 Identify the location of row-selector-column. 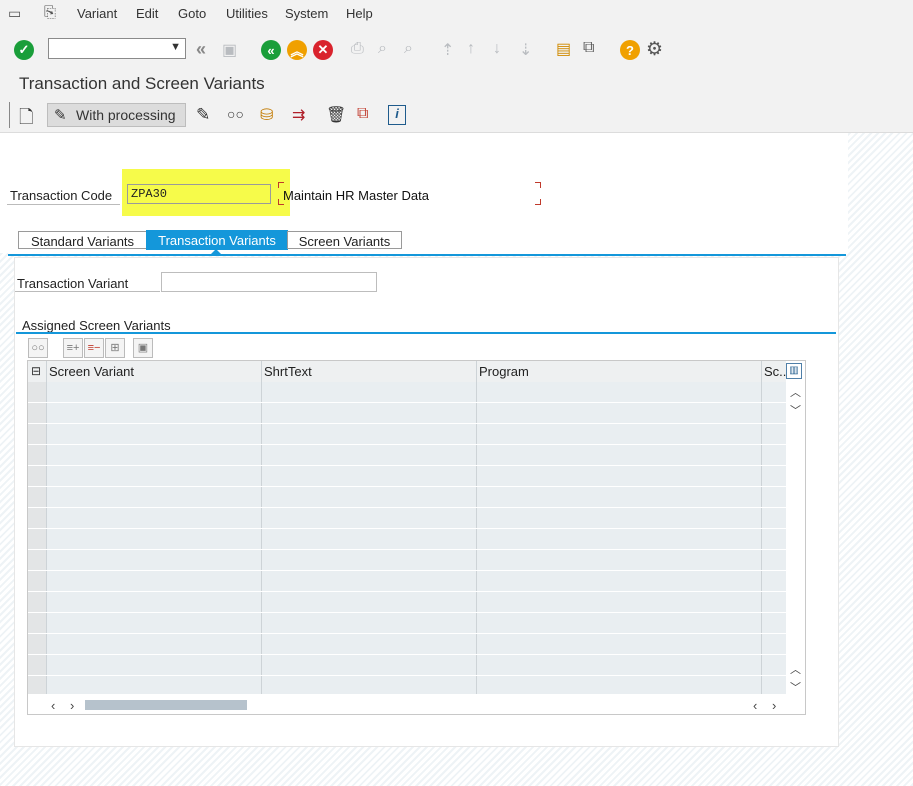
(37, 538).